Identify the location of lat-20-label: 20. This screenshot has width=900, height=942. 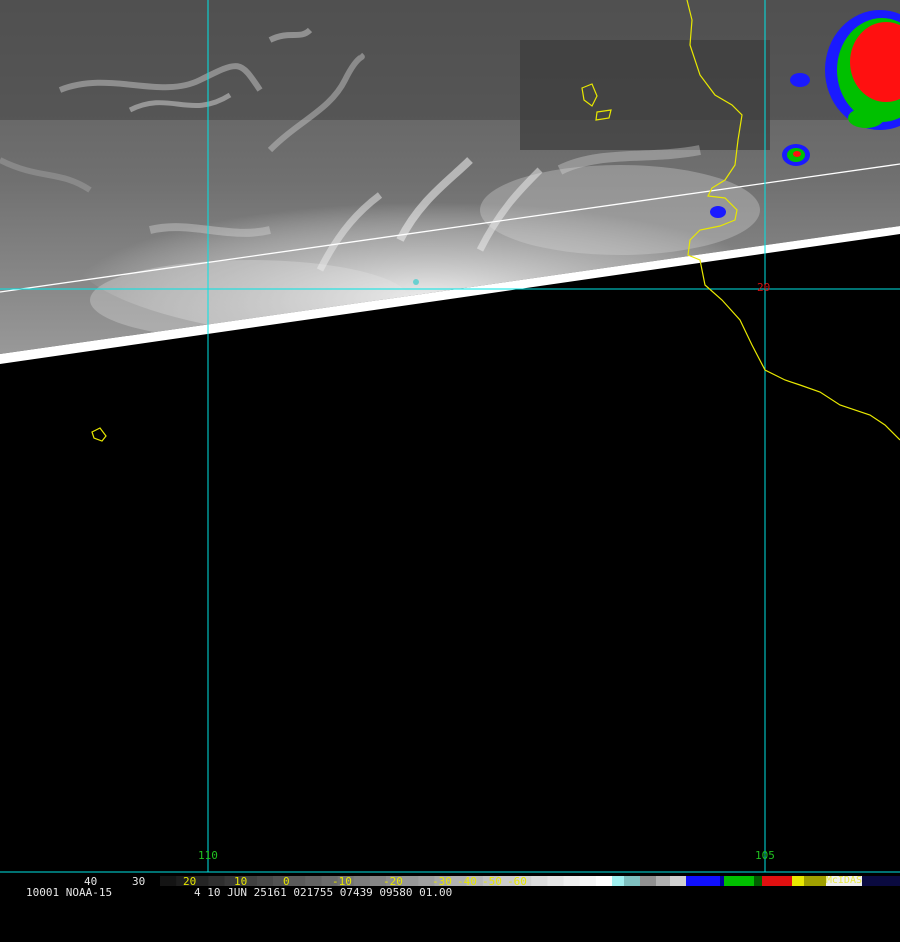
(763, 287).